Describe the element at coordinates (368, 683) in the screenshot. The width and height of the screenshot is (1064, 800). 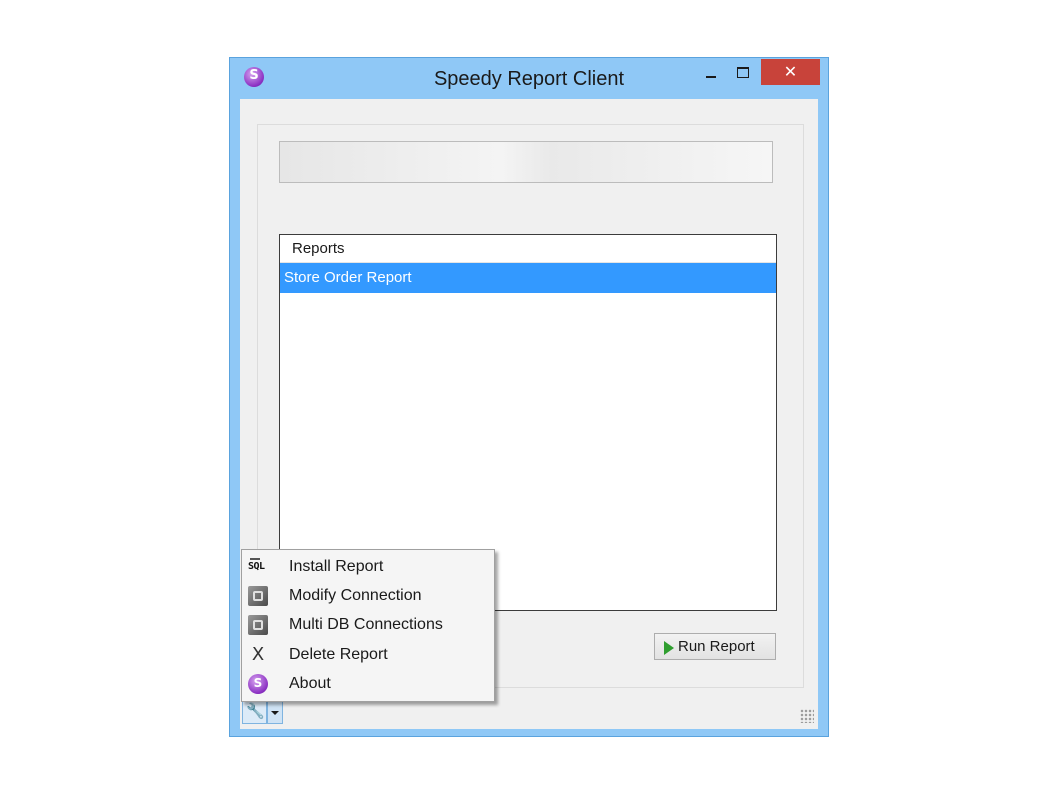
I see `menu-item-about: About` at that location.